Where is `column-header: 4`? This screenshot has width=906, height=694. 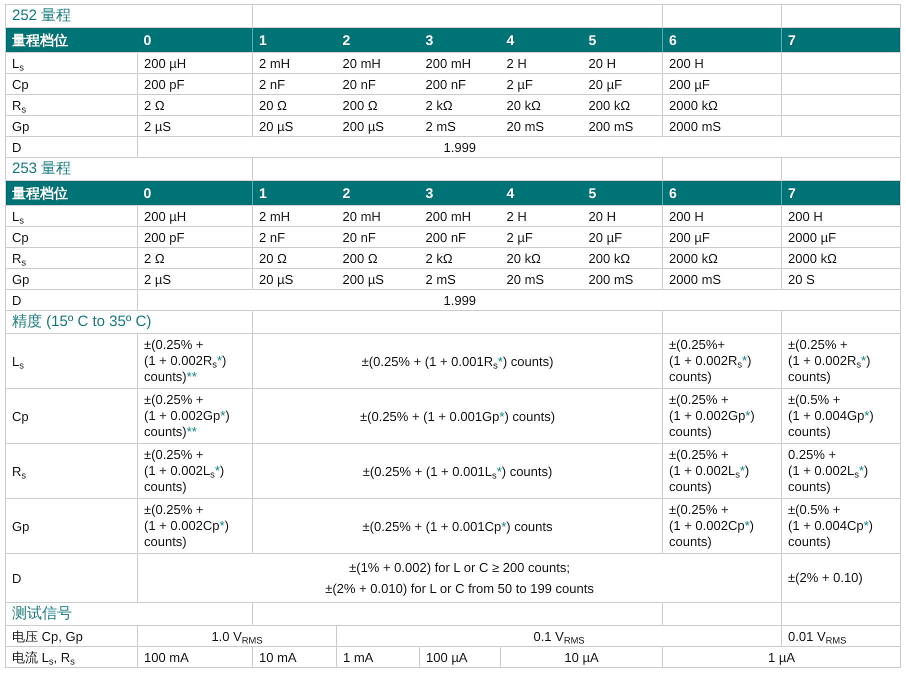
column-header: 4 is located at coordinates (541, 40).